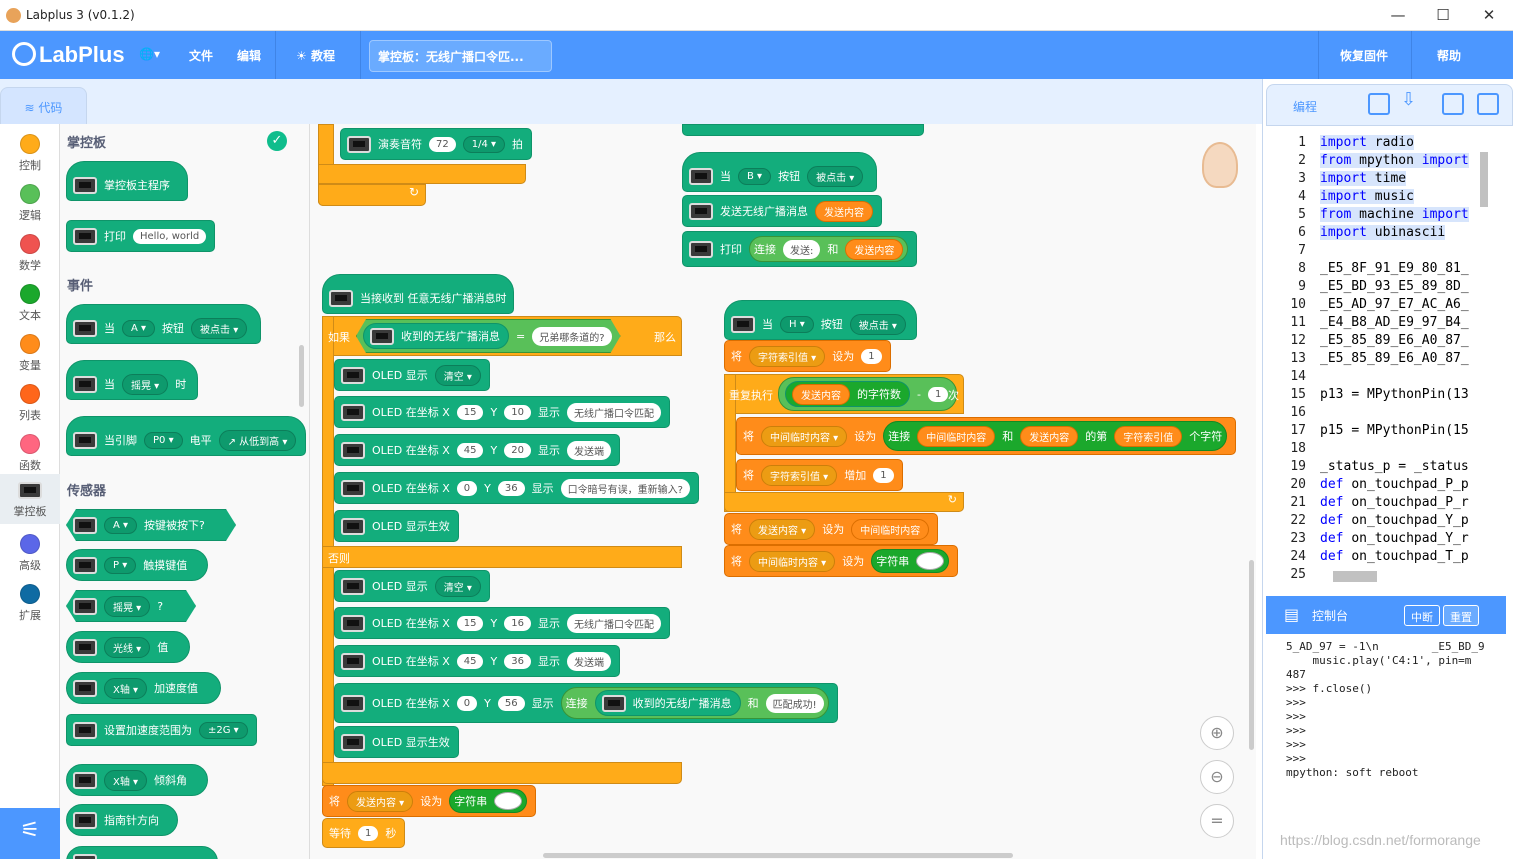  What do you see at coordinates (755, 176) in the screenshot?
I see `block-dropdown: B` at bounding box center [755, 176].